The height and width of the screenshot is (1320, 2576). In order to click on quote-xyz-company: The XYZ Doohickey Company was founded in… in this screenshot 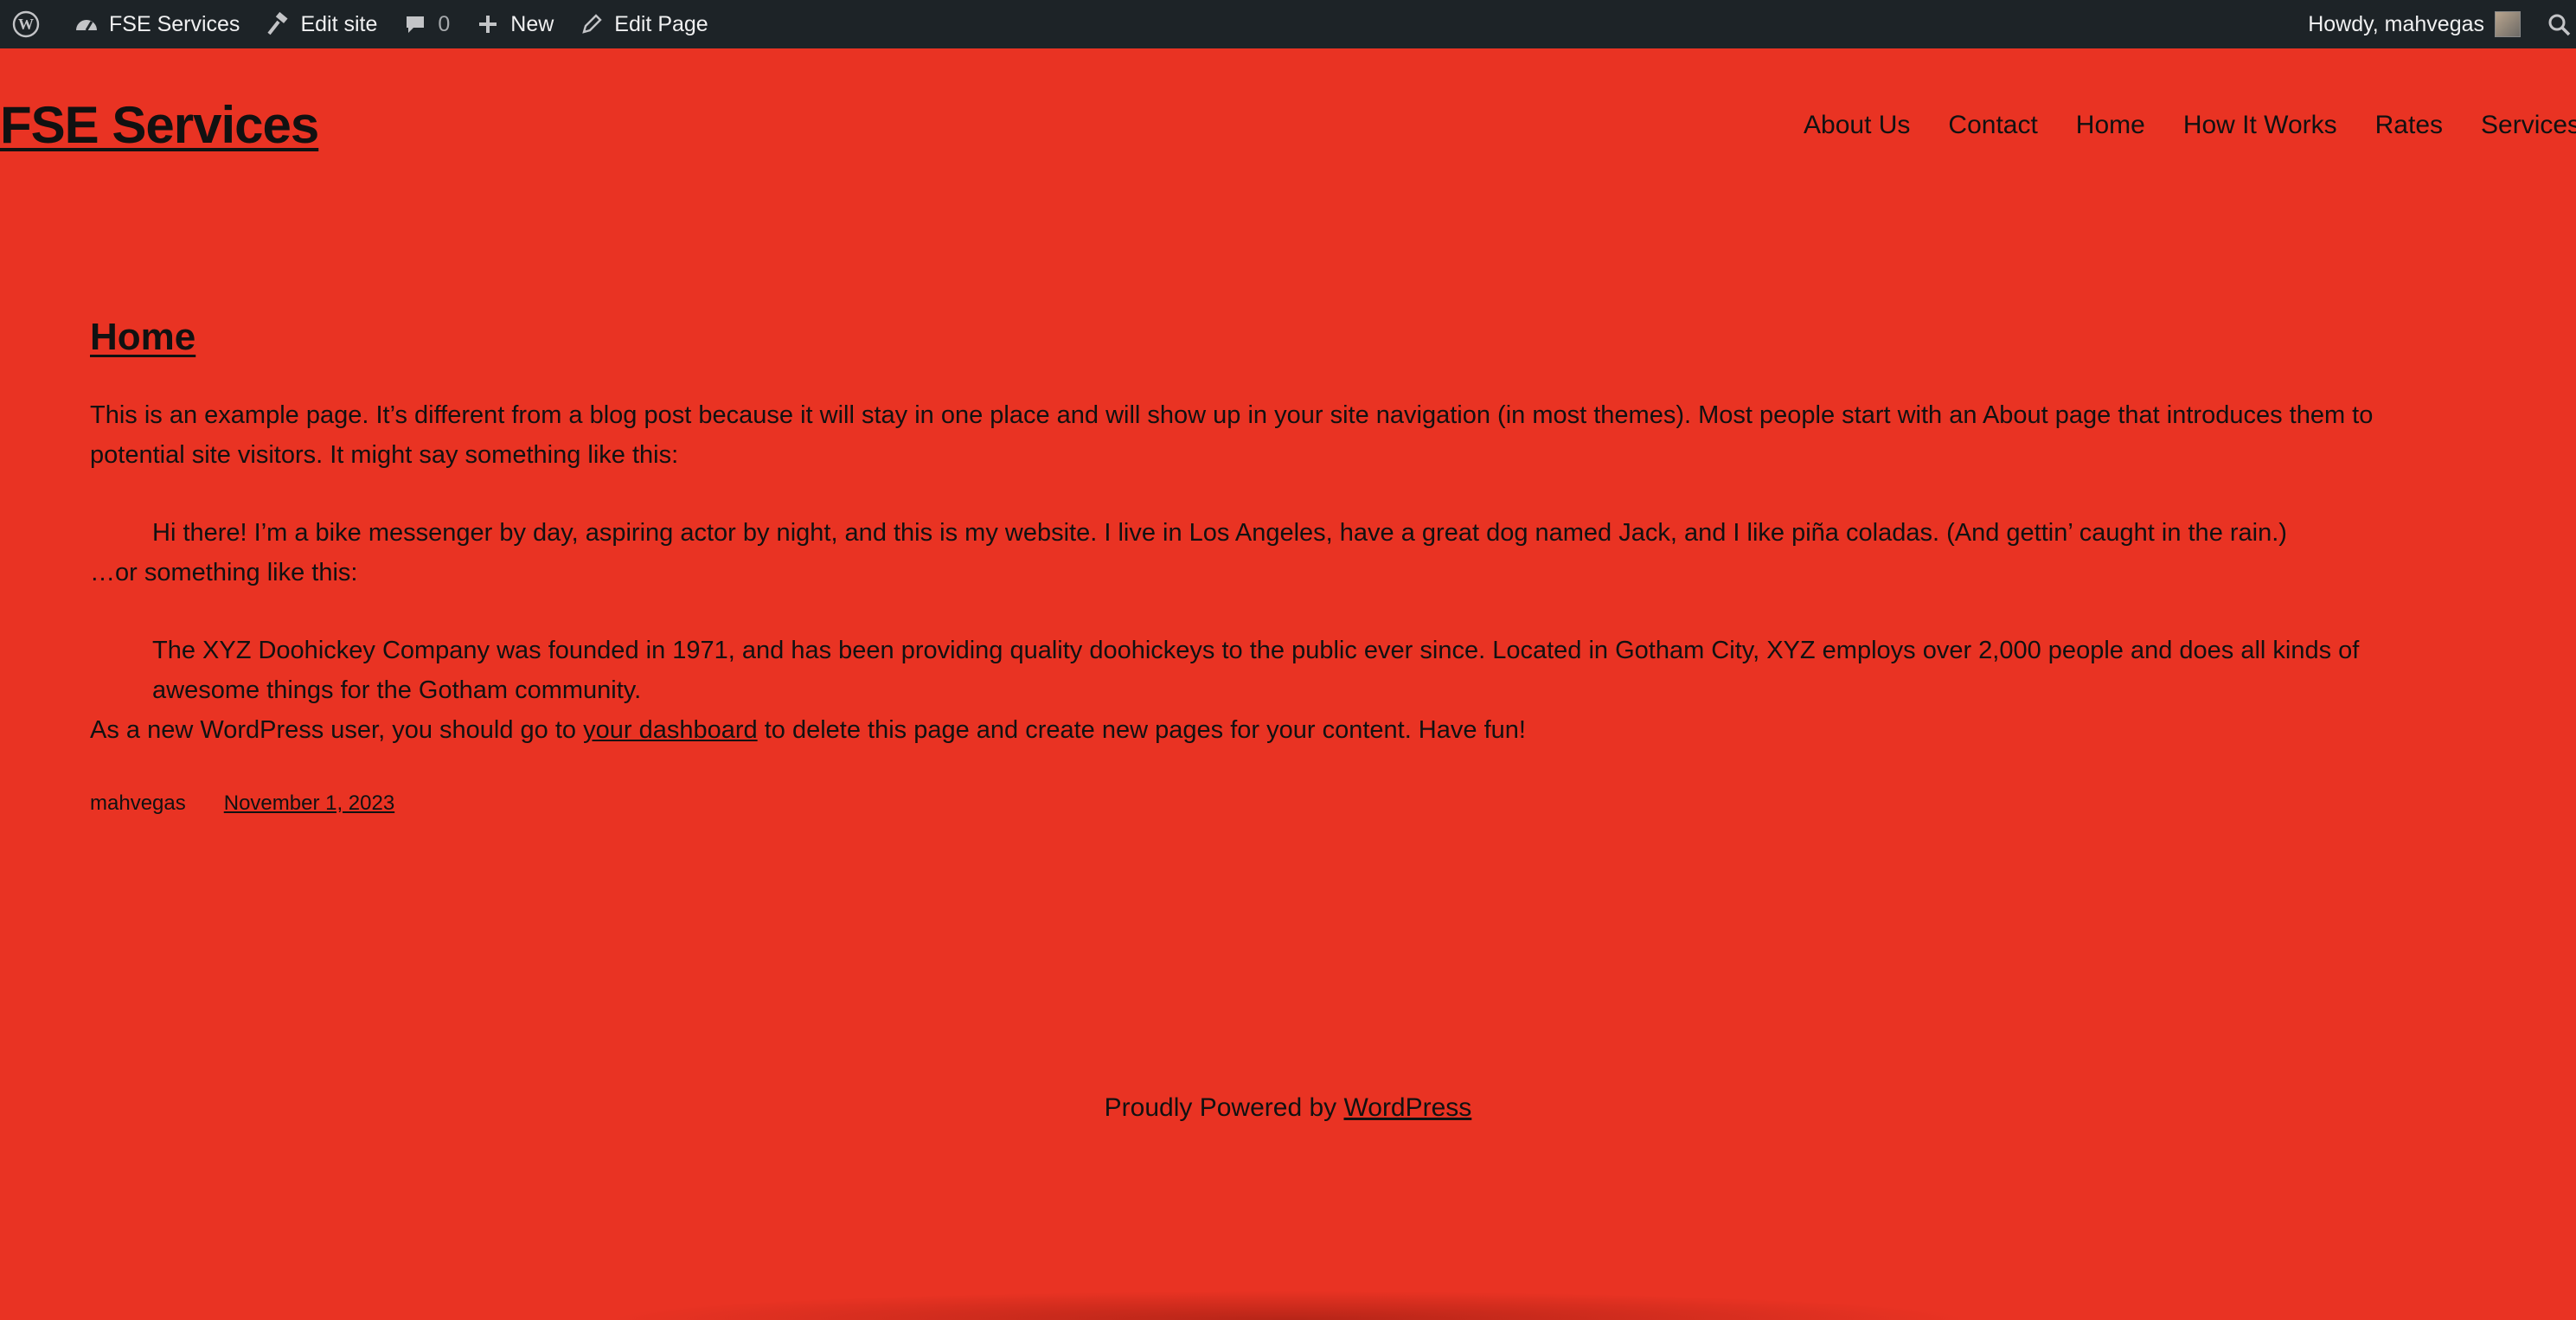, I will do `click(1306, 670)`.